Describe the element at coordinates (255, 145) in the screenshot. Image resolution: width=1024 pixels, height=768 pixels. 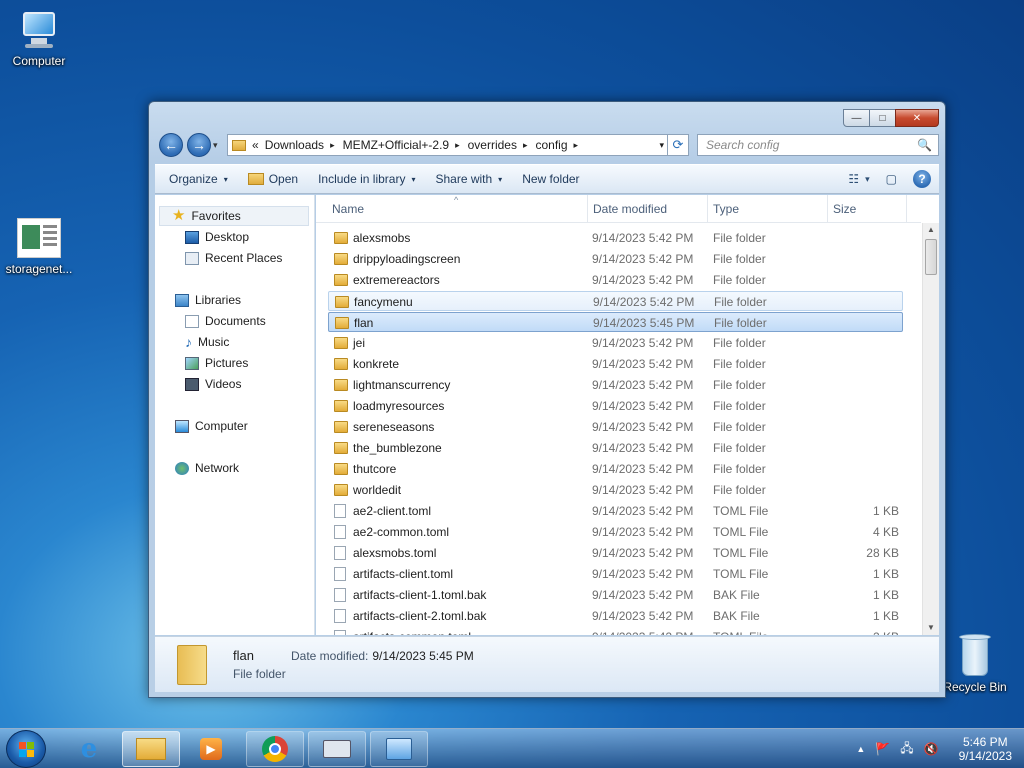
I see `breadcrumb-overflow: «` at that location.